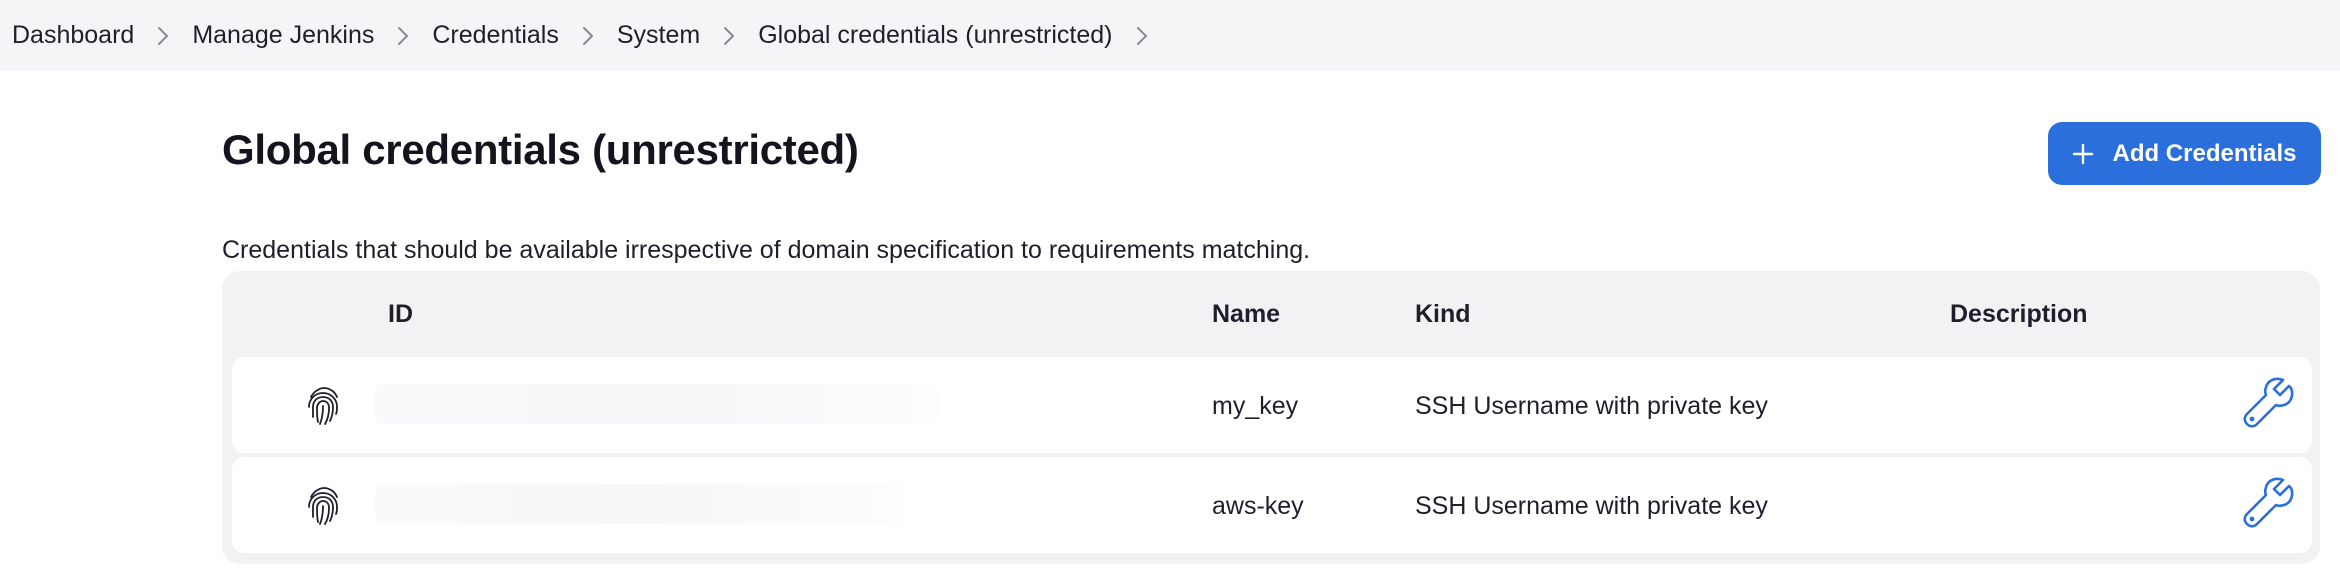 This screenshot has height=574, width=2340. Describe the element at coordinates (495, 35) in the screenshot. I see `breadcrumb-credentials: Credentials` at that location.